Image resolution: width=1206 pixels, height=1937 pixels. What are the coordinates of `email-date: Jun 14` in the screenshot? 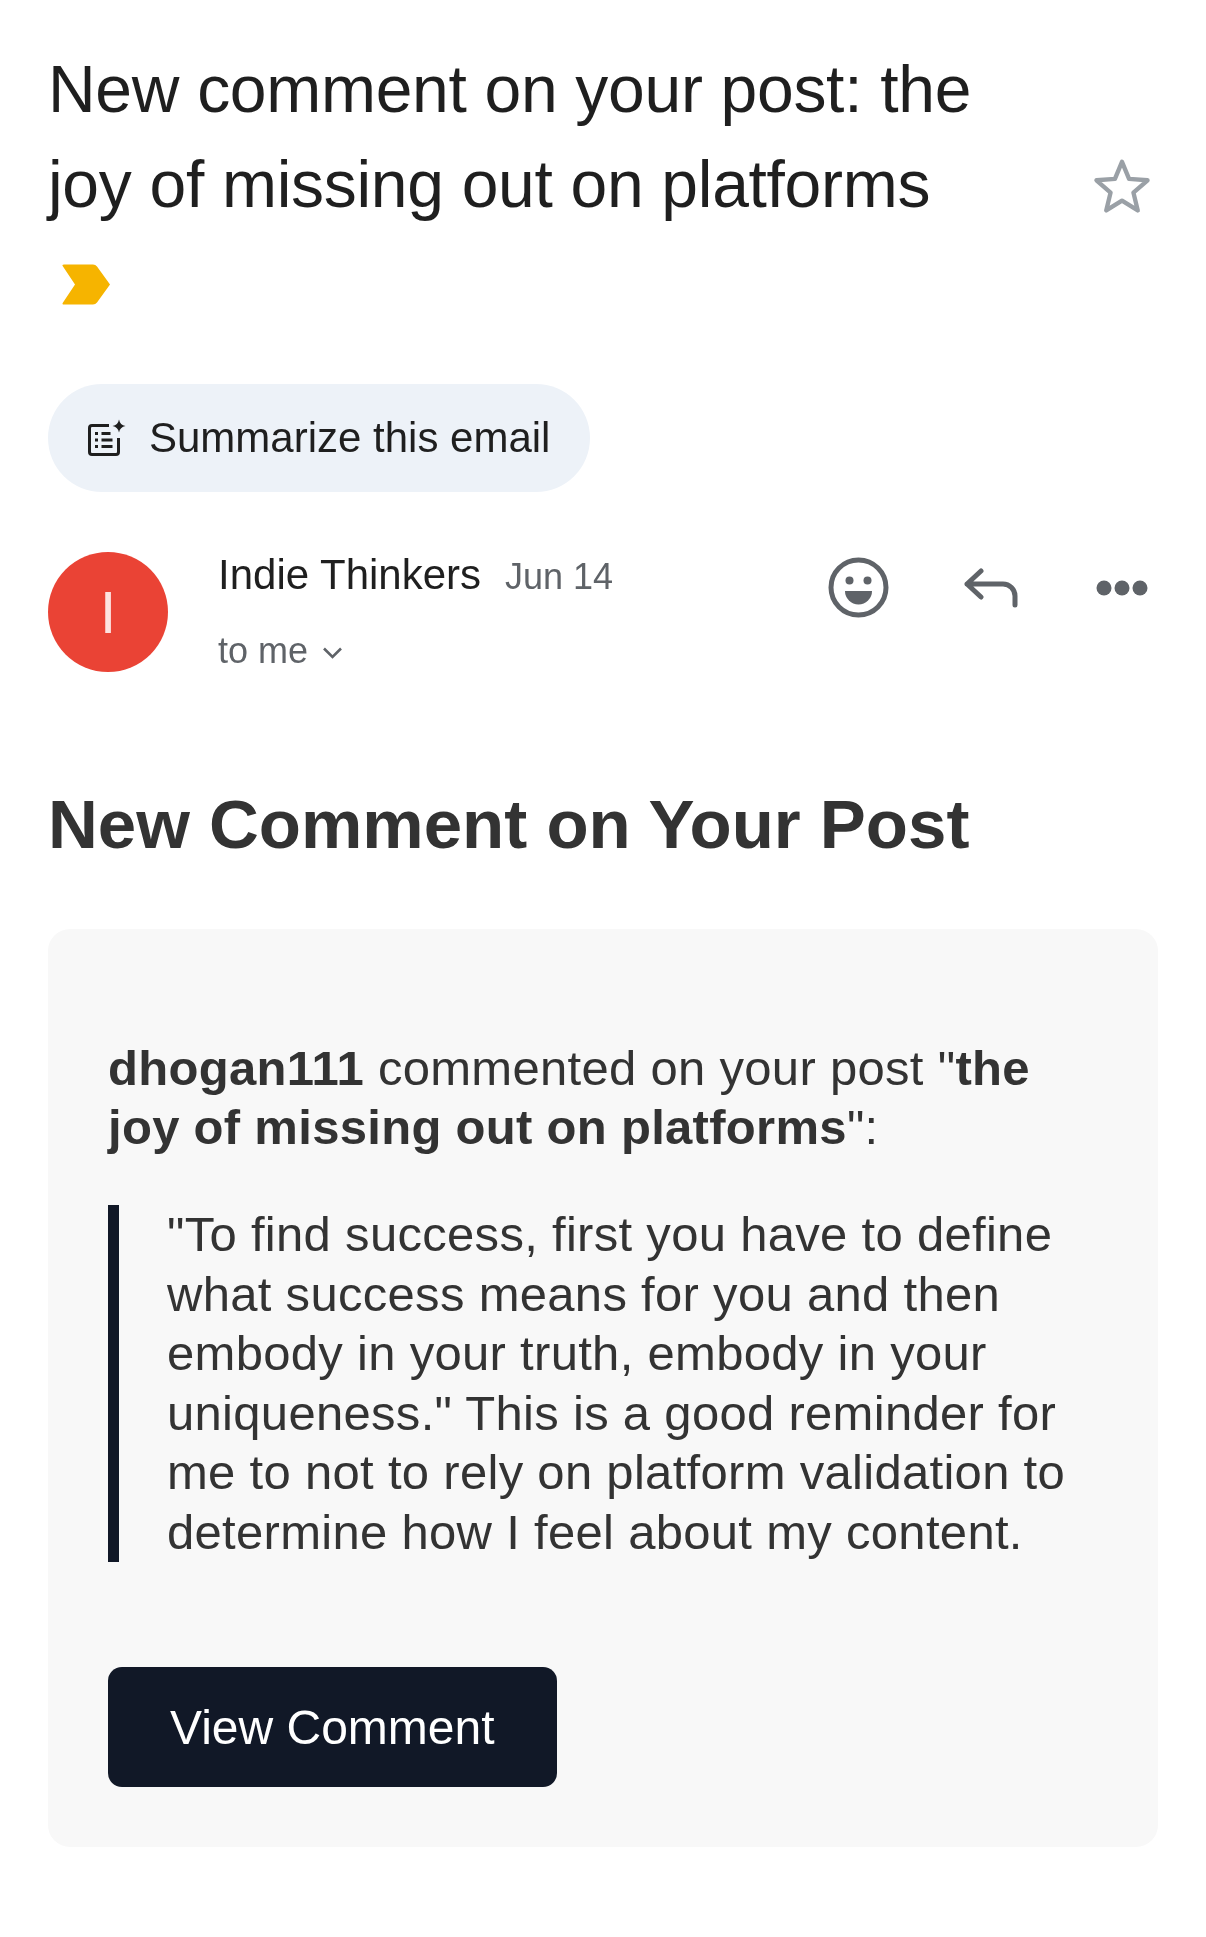 It's located at (559, 577).